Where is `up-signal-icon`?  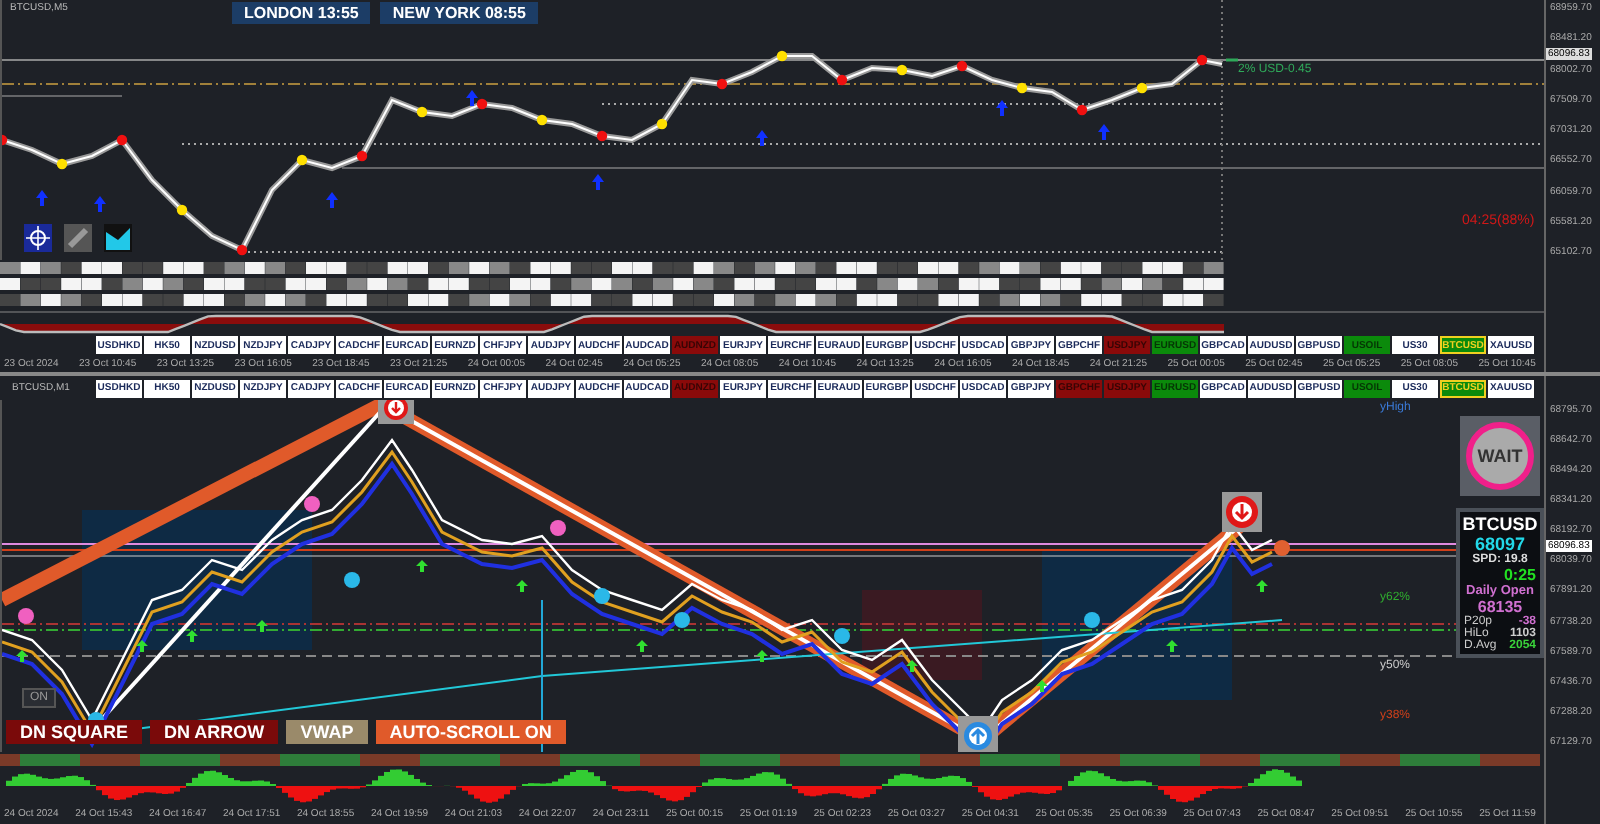 up-signal-icon is located at coordinates (978, 734).